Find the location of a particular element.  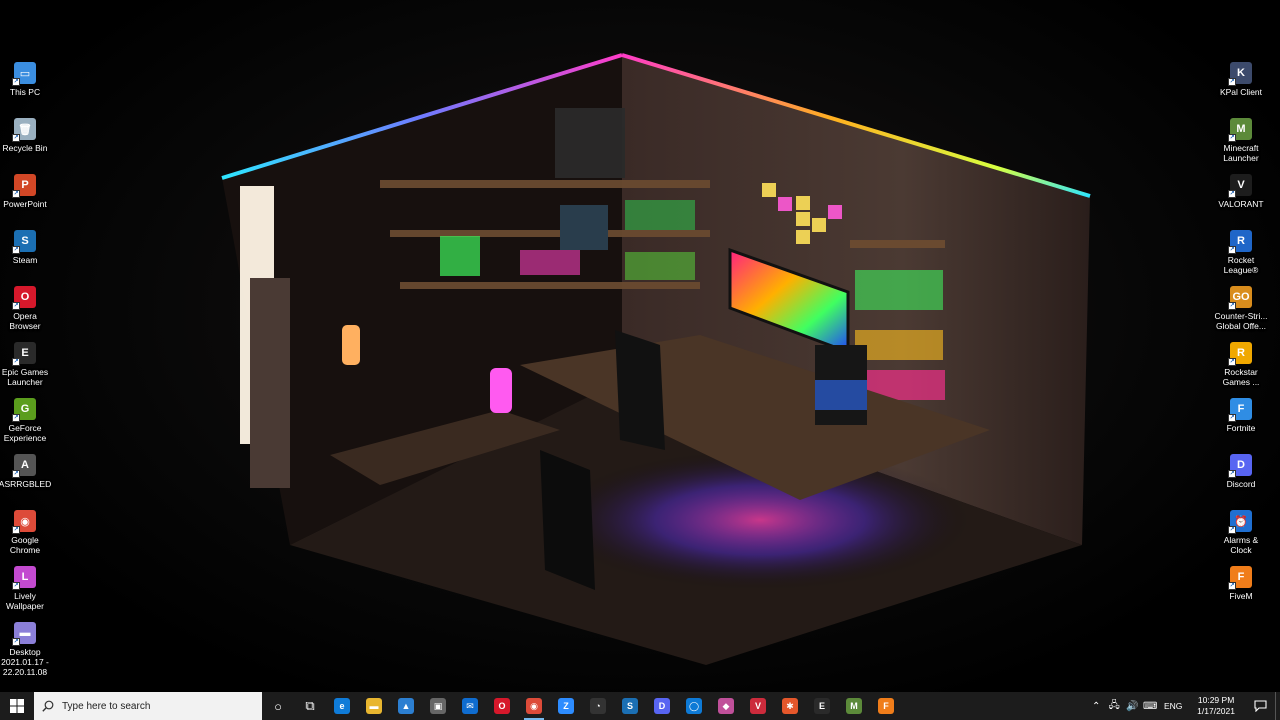

recycle-bin-shortcut: 🗑 ↗ Recycle Bin is located at coordinates (27, 135).